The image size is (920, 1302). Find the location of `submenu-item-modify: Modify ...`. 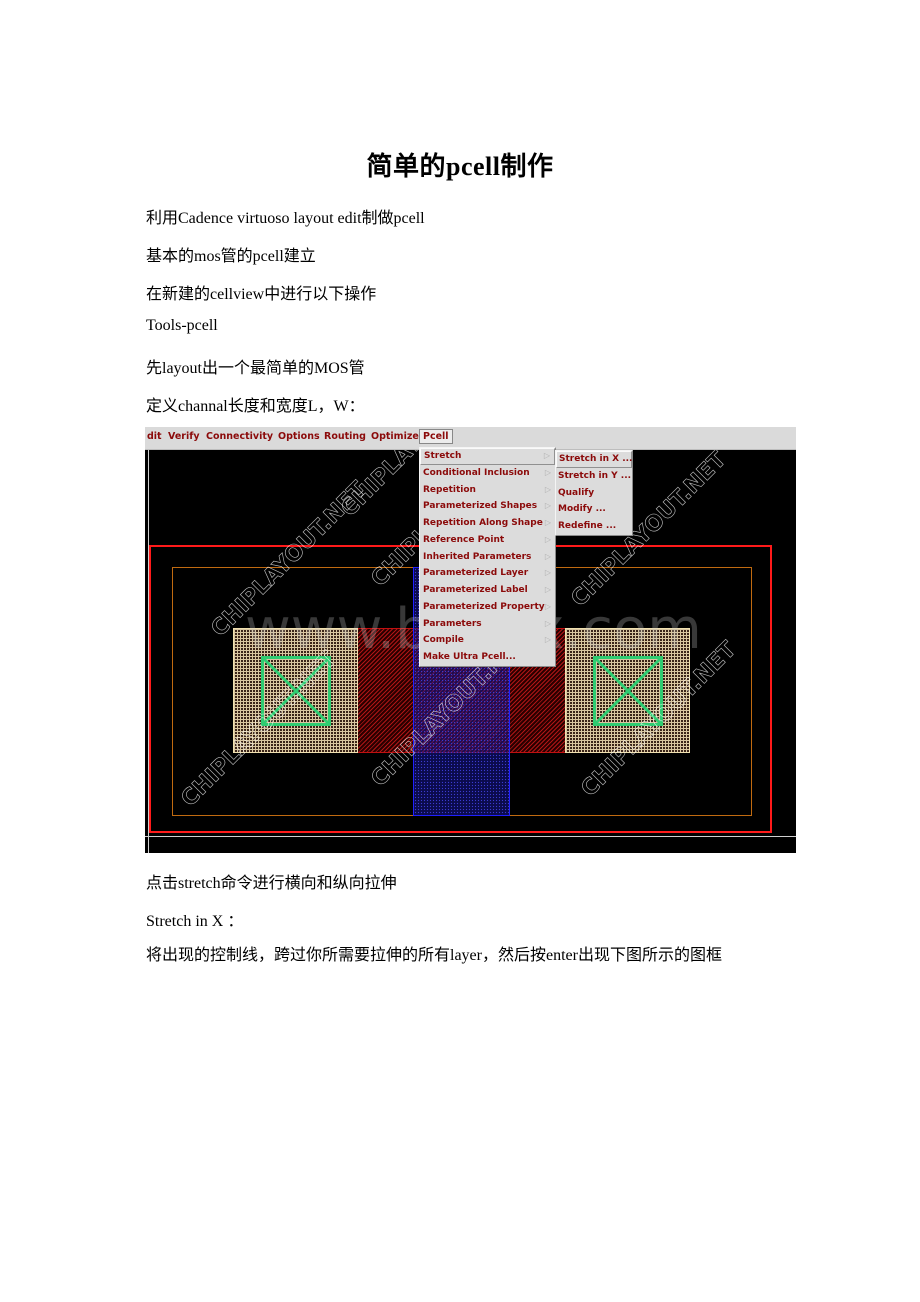

submenu-item-modify: Modify ... is located at coordinates (594, 509).